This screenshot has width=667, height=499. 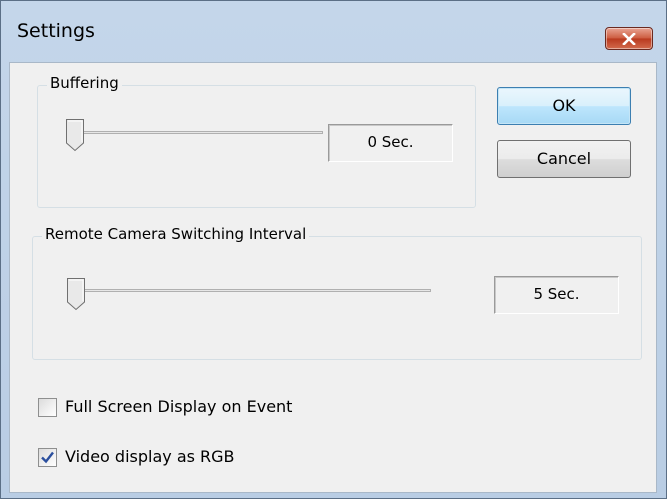 I want to click on full-screen-label: Full Screen Display on Event, so click(x=179, y=406).